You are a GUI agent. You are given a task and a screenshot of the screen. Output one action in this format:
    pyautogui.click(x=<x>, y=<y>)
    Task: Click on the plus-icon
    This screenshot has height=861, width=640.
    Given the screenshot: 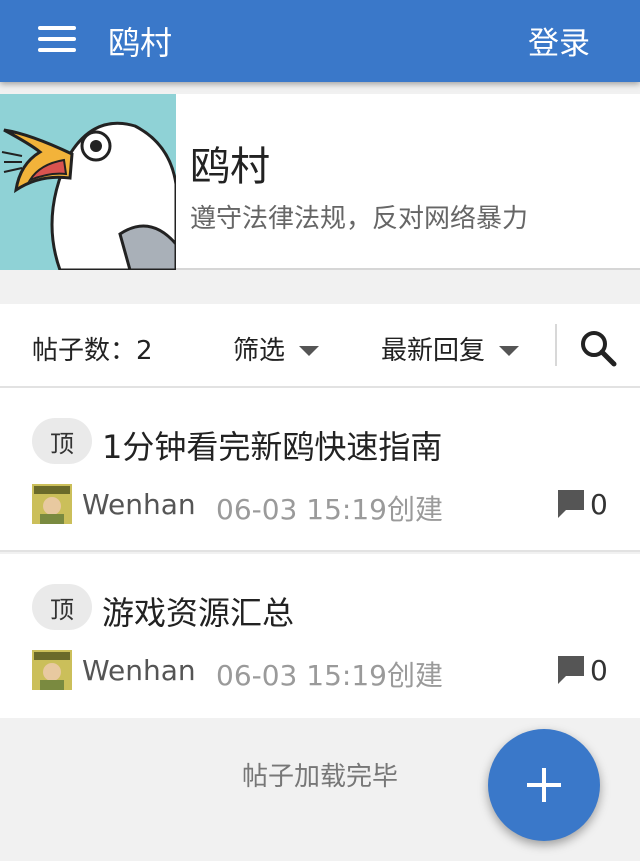 What is the action you would take?
    pyautogui.click(x=544, y=785)
    